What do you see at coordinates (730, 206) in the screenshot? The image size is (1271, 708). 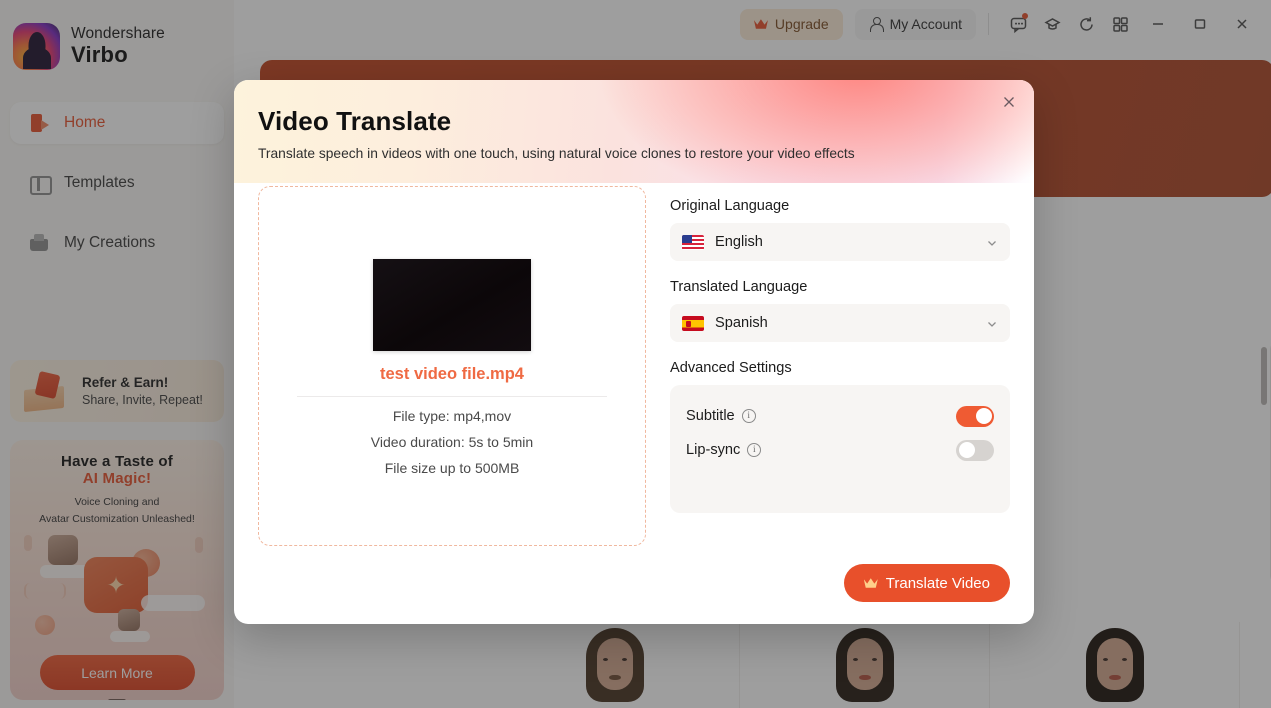 I see `original-language-label: Original Language` at bounding box center [730, 206].